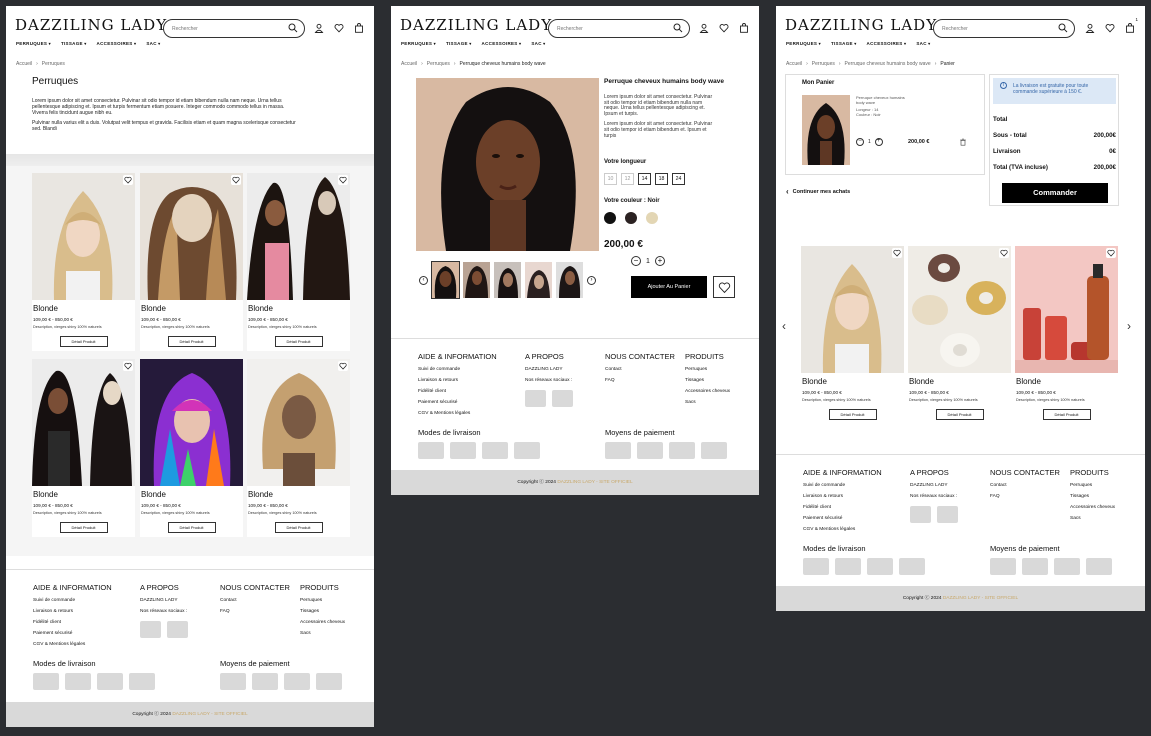  Describe the element at coordinates (652, 218) in the screenshot. I see `color-swatch-blonde` at that location.